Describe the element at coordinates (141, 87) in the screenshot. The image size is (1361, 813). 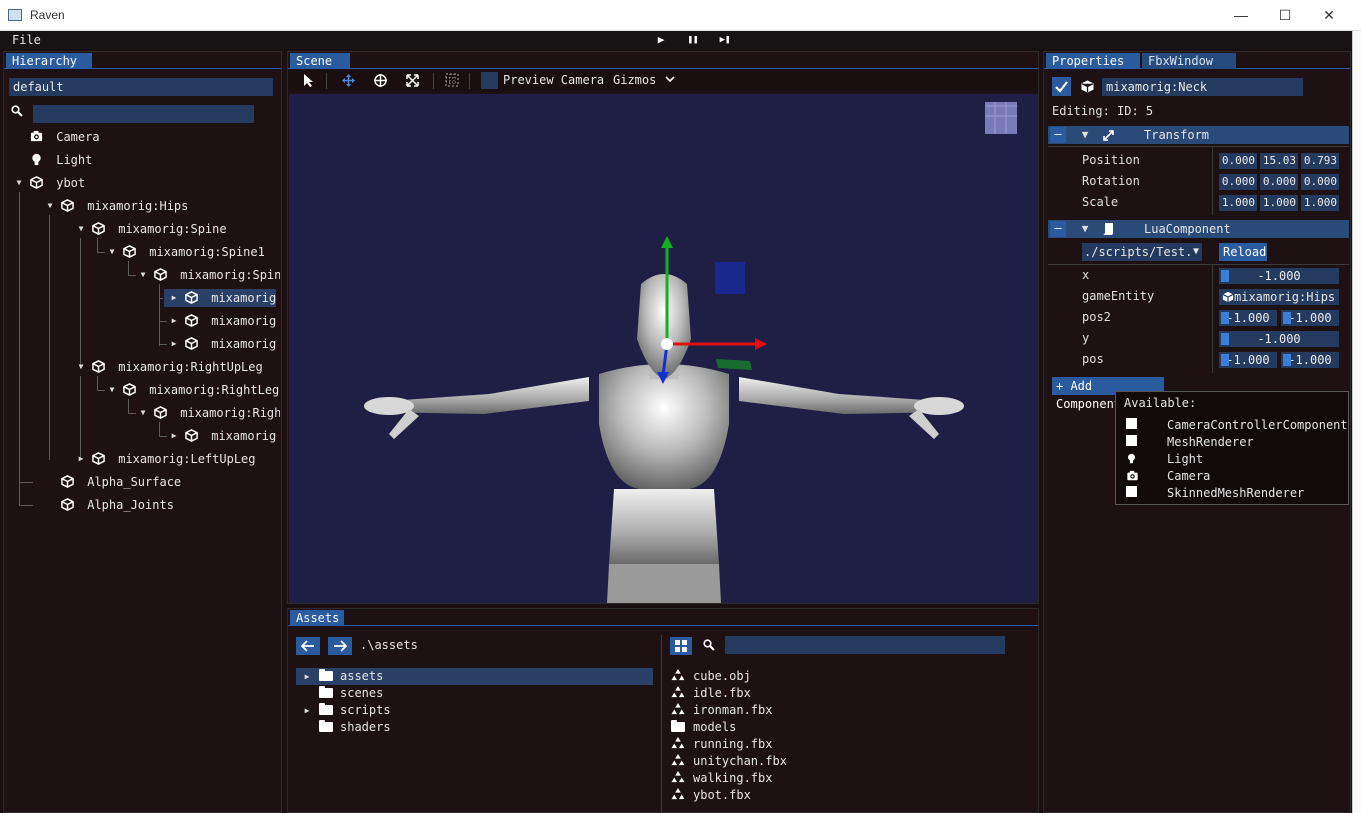
I see `scene-name-field: default` at that location.